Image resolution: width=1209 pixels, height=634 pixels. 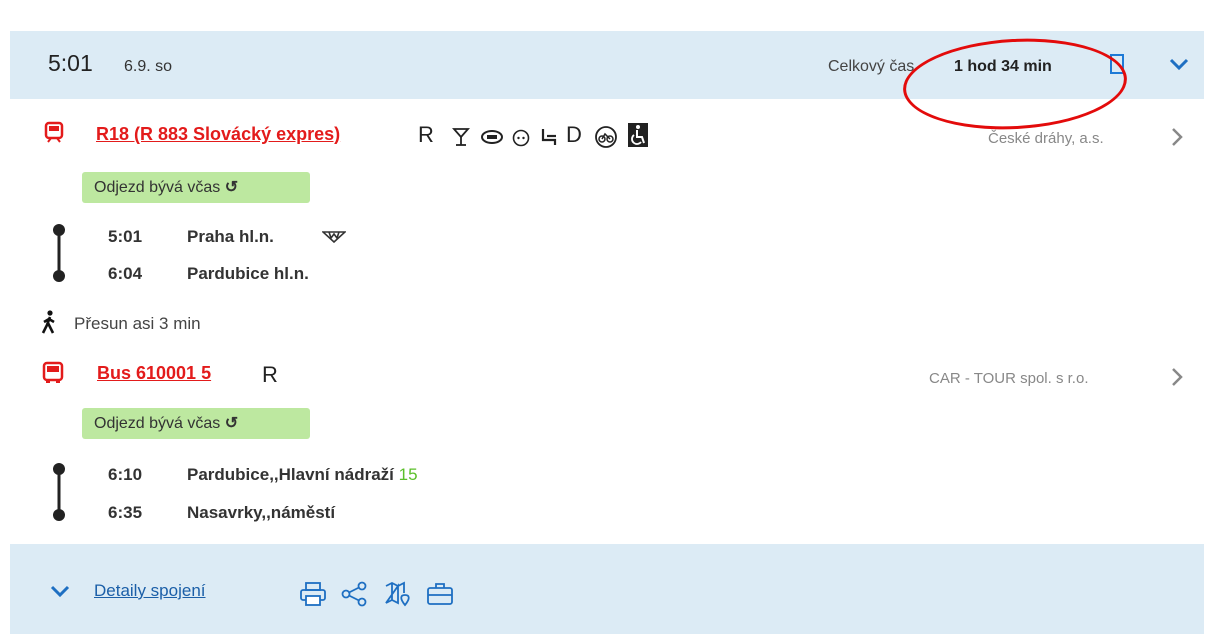 I want to click on stop-name: Nasavrky,,náměstí, so click(x=261, y=513).